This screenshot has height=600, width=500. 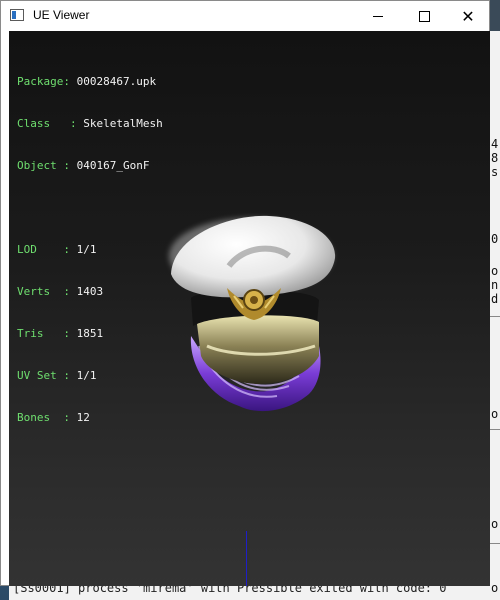 I want to click on verts-label: Verts, so click(x=34, y=291).